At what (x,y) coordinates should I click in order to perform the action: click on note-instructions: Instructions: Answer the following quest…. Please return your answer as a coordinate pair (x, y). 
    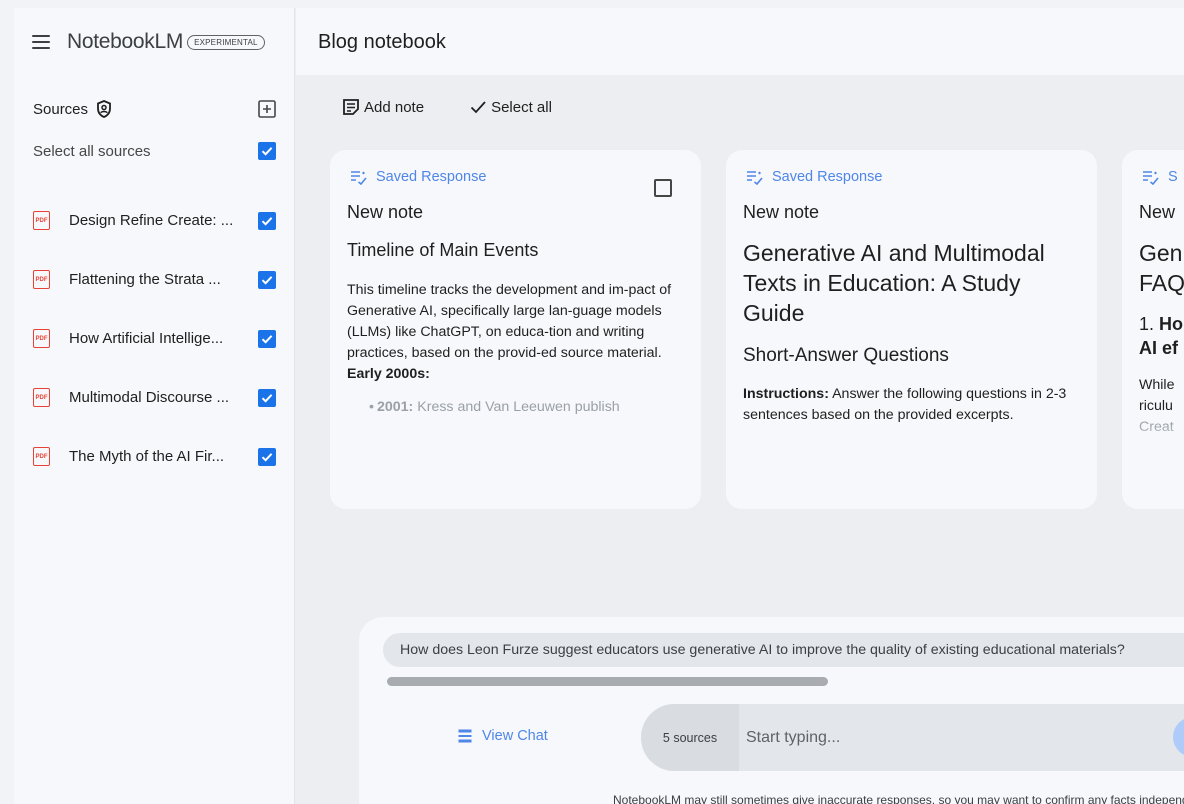
    Looking at the image, I should click on (911, 405).